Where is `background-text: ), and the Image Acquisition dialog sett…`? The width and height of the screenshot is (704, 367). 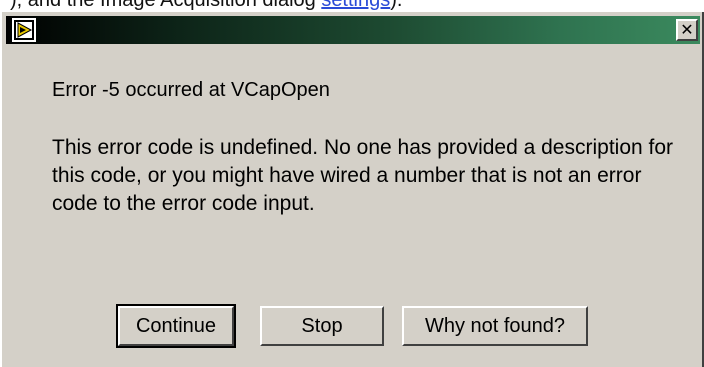 background-text: ), and the Image Acquisition dialog sett… is located at coordinates (206, 5).